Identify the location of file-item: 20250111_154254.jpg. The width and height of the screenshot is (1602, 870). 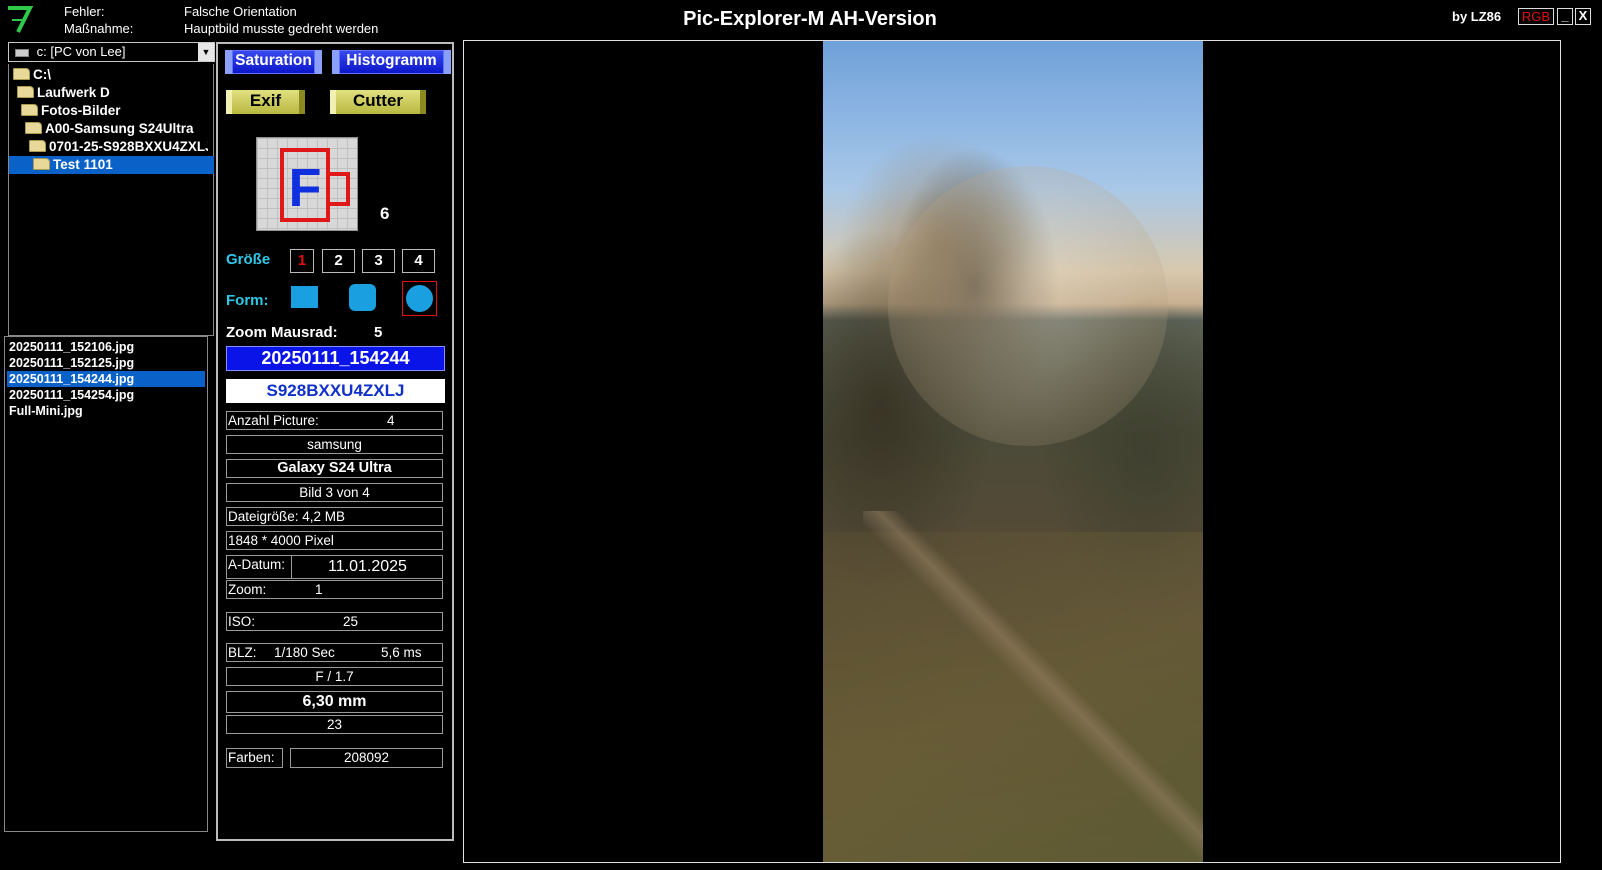
(106, 395).